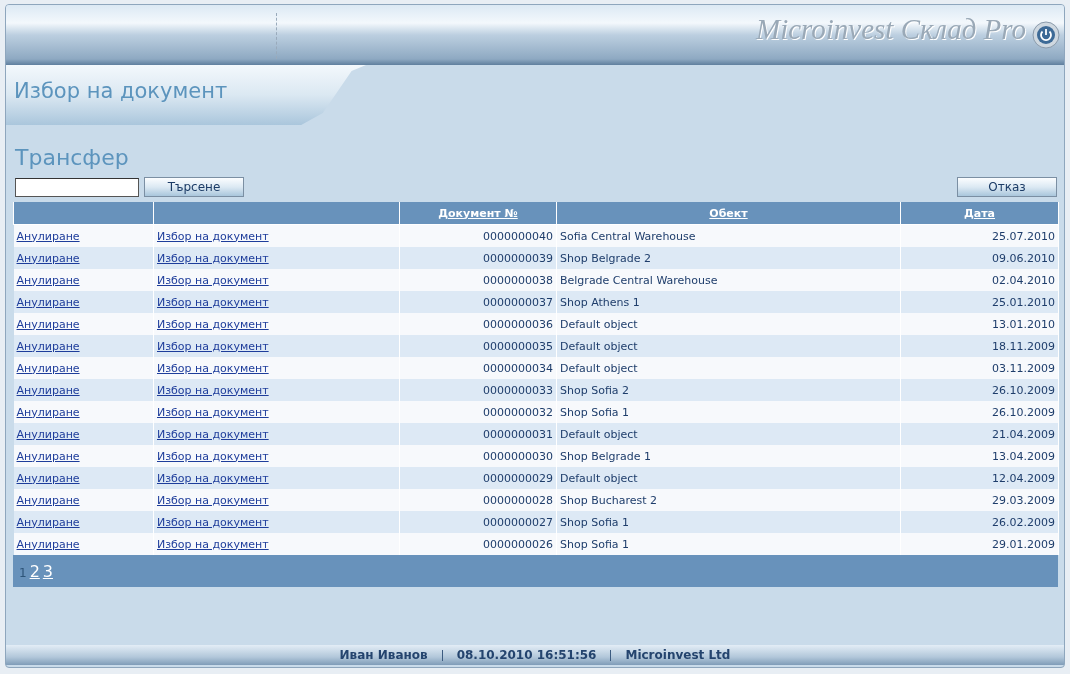 This screenshot has width=1070, height=674. What do you see at coordinates (383, 655) in the screenshot?
I see `status-text: Иван Иванов` at bounding box center [383, 655].